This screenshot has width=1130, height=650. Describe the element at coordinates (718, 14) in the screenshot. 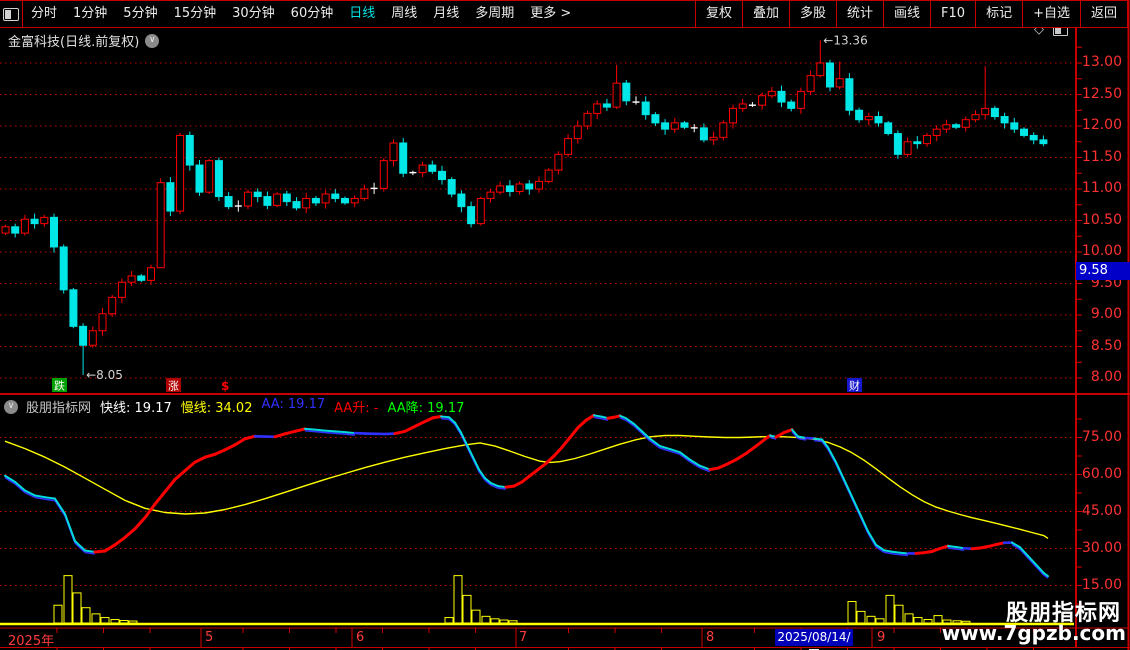

I see `tool-button: 复权` at that location.